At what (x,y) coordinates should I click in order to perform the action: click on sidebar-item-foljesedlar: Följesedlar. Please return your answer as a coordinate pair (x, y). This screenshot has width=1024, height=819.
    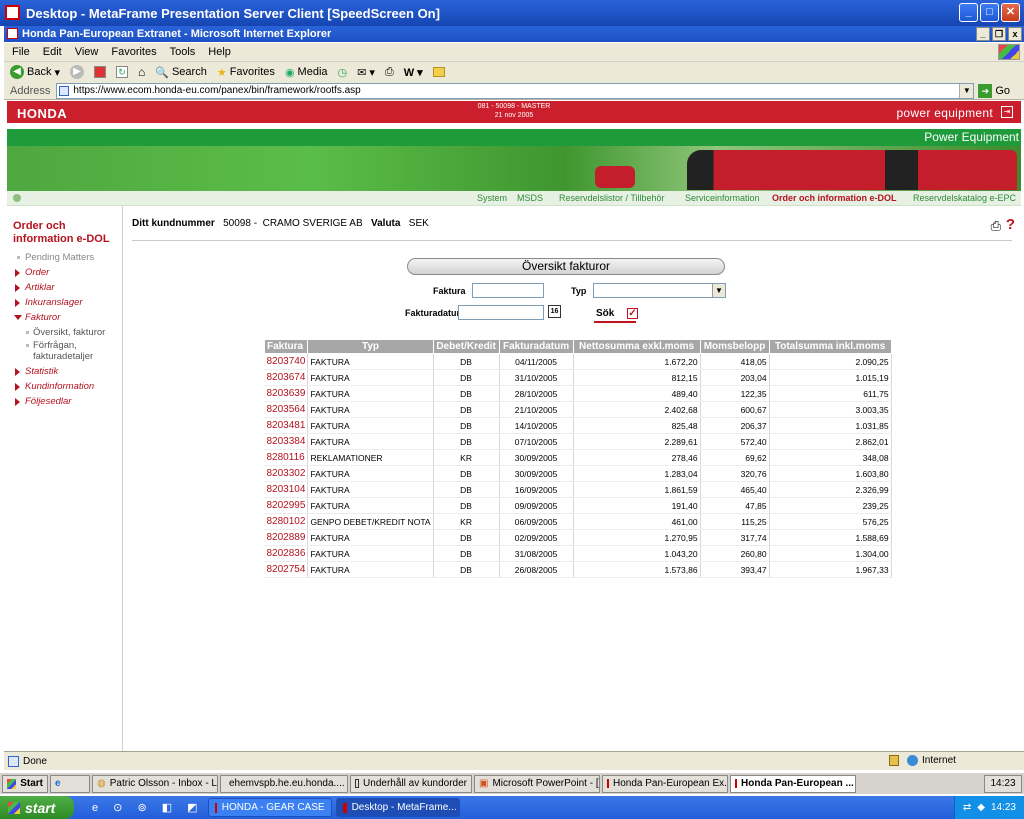
    Looking at the image, I should click on (67, 401).